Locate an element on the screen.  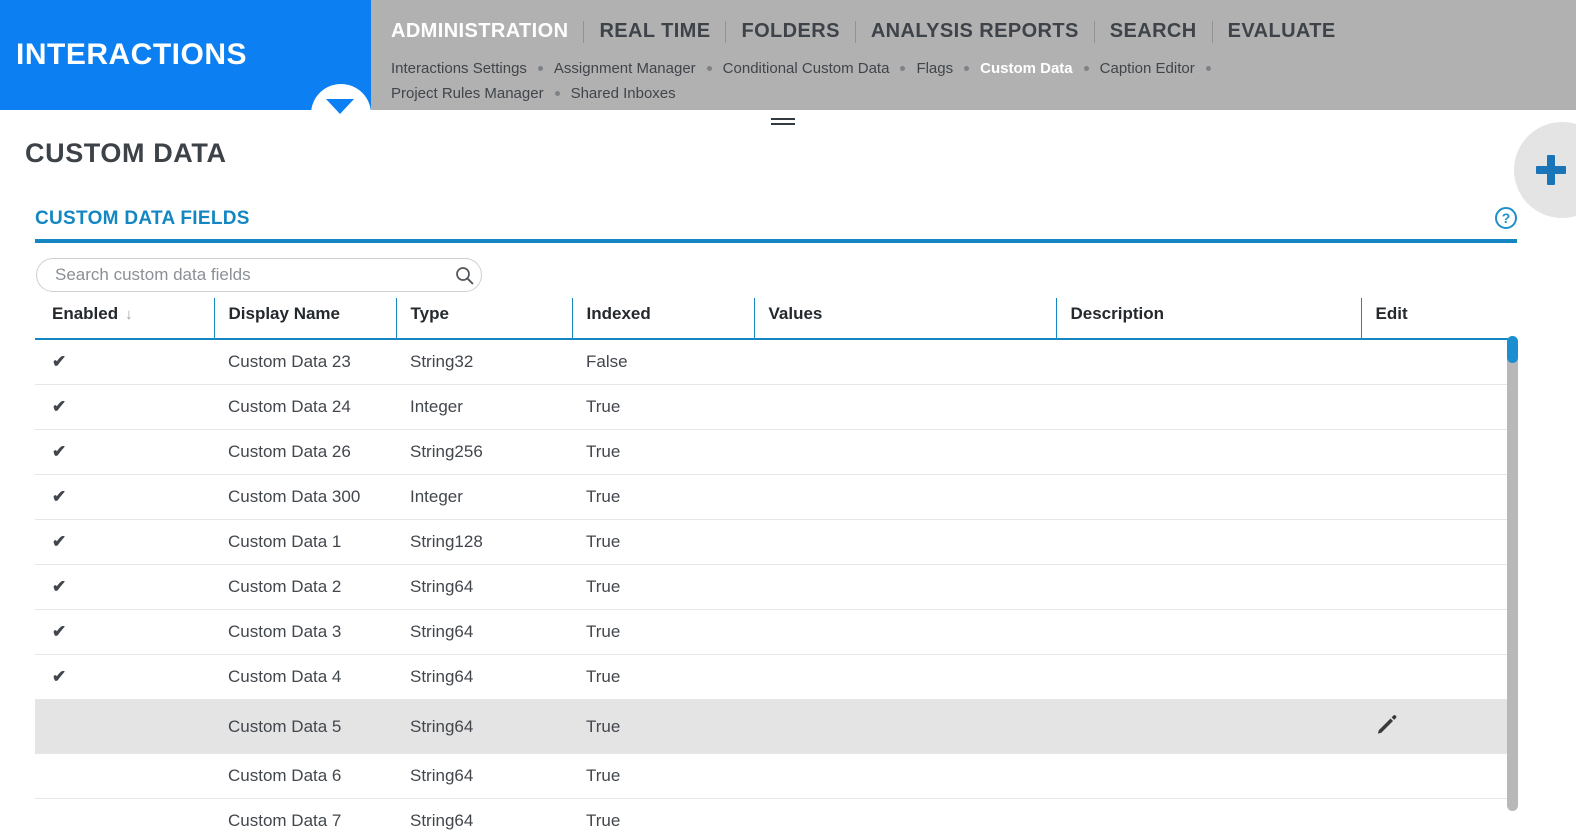
table-row: ✔ Custom Data 4 String64 True is located at coordinates (774, 677).